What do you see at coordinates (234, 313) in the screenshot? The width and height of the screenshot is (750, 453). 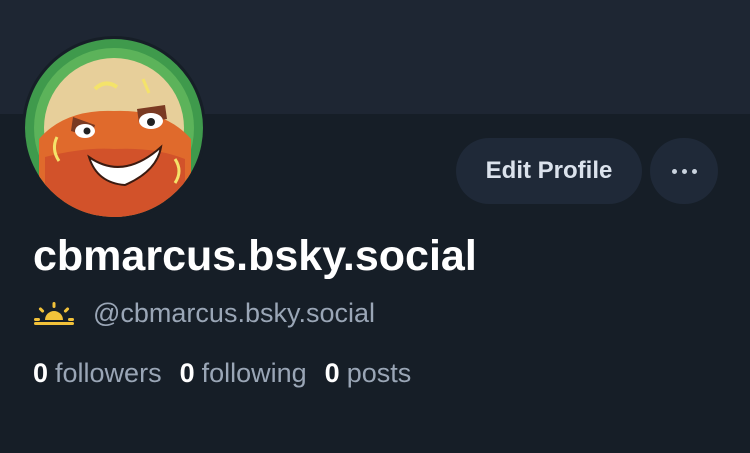 I see `profile-handle: @cbmarcus.bsky.social` at bounding box center [234, 313].